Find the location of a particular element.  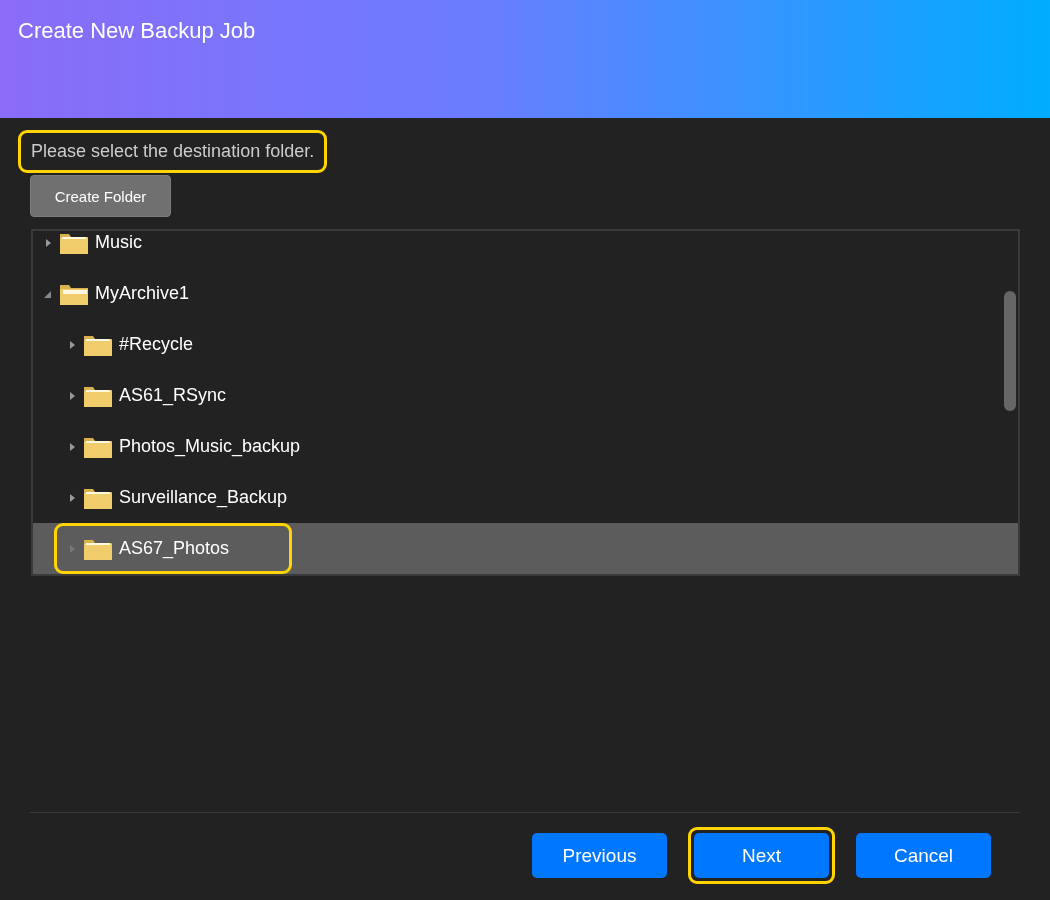

create-folder-button: Create Folder is located at coordinates (100, 196).